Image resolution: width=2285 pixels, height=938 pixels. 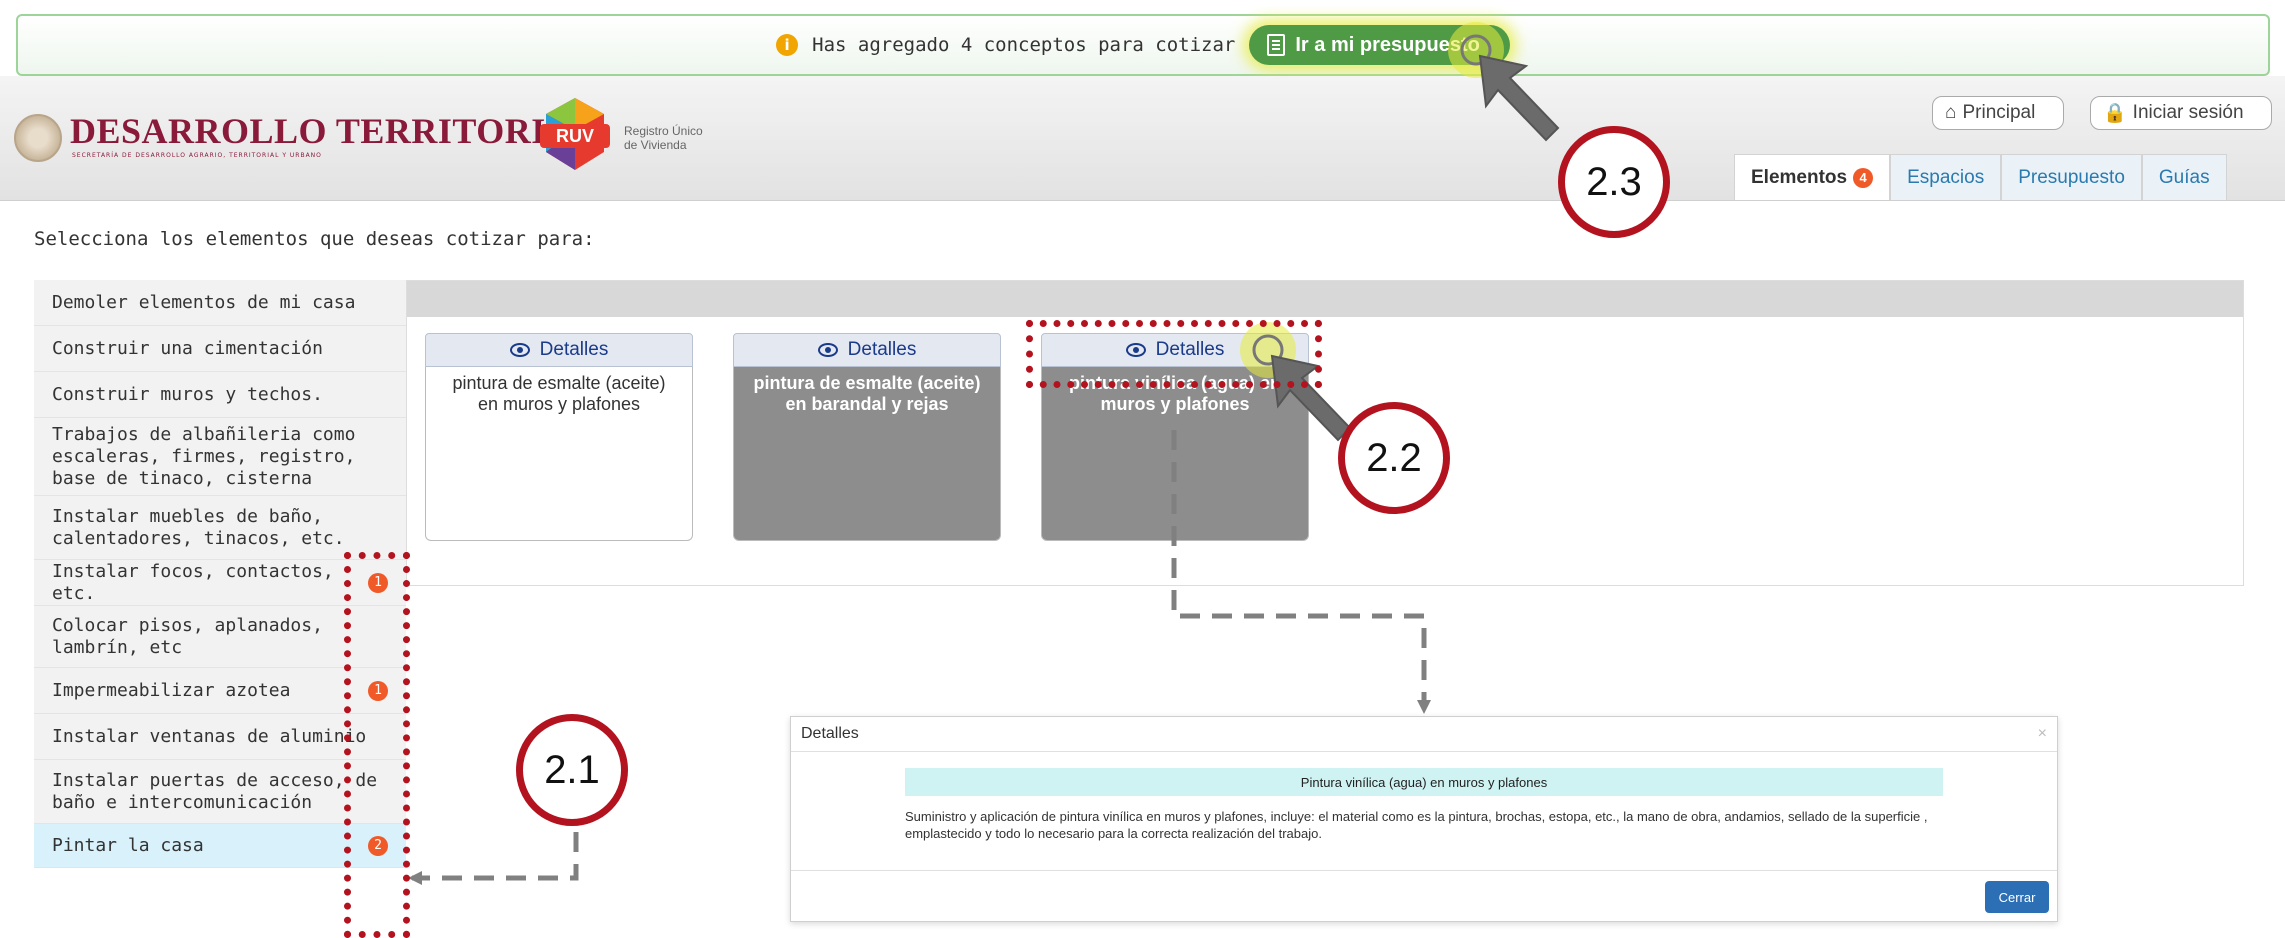 I want to click on step-callout-2-3: 2.3, so click(x=1614, y=182).